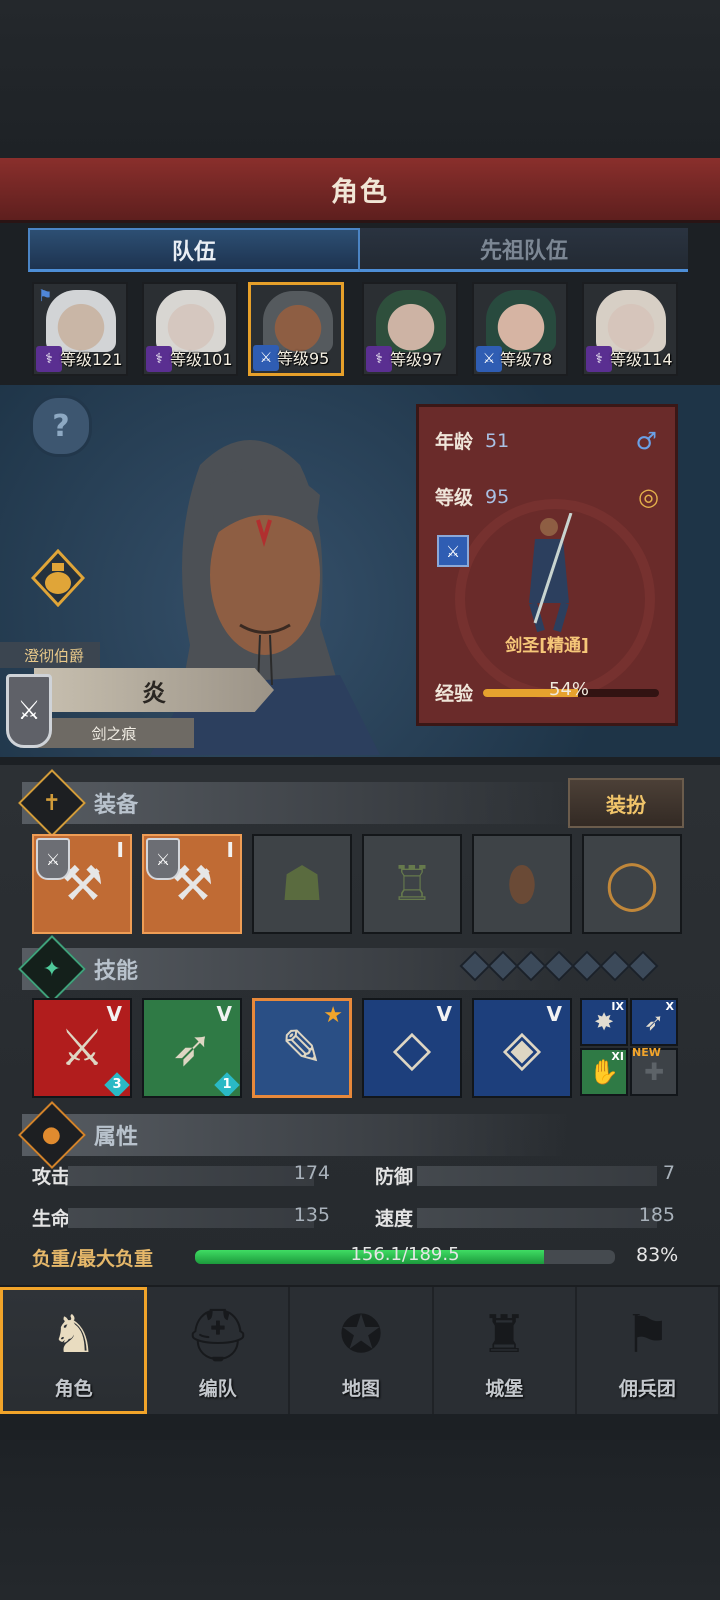 The height and width of the screenshot is (1600, 720). What do you see at coordinates (626, 803) in the screenshot?
I see `dress-up-button: 装扮` at bounding box center [626, 803].